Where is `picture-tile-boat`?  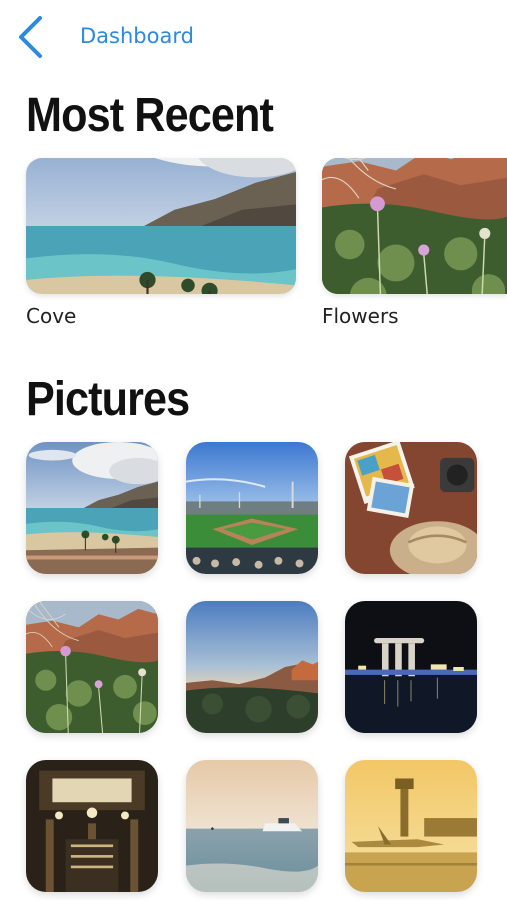 picture-tile-boat is located at coordinates (252, 826).